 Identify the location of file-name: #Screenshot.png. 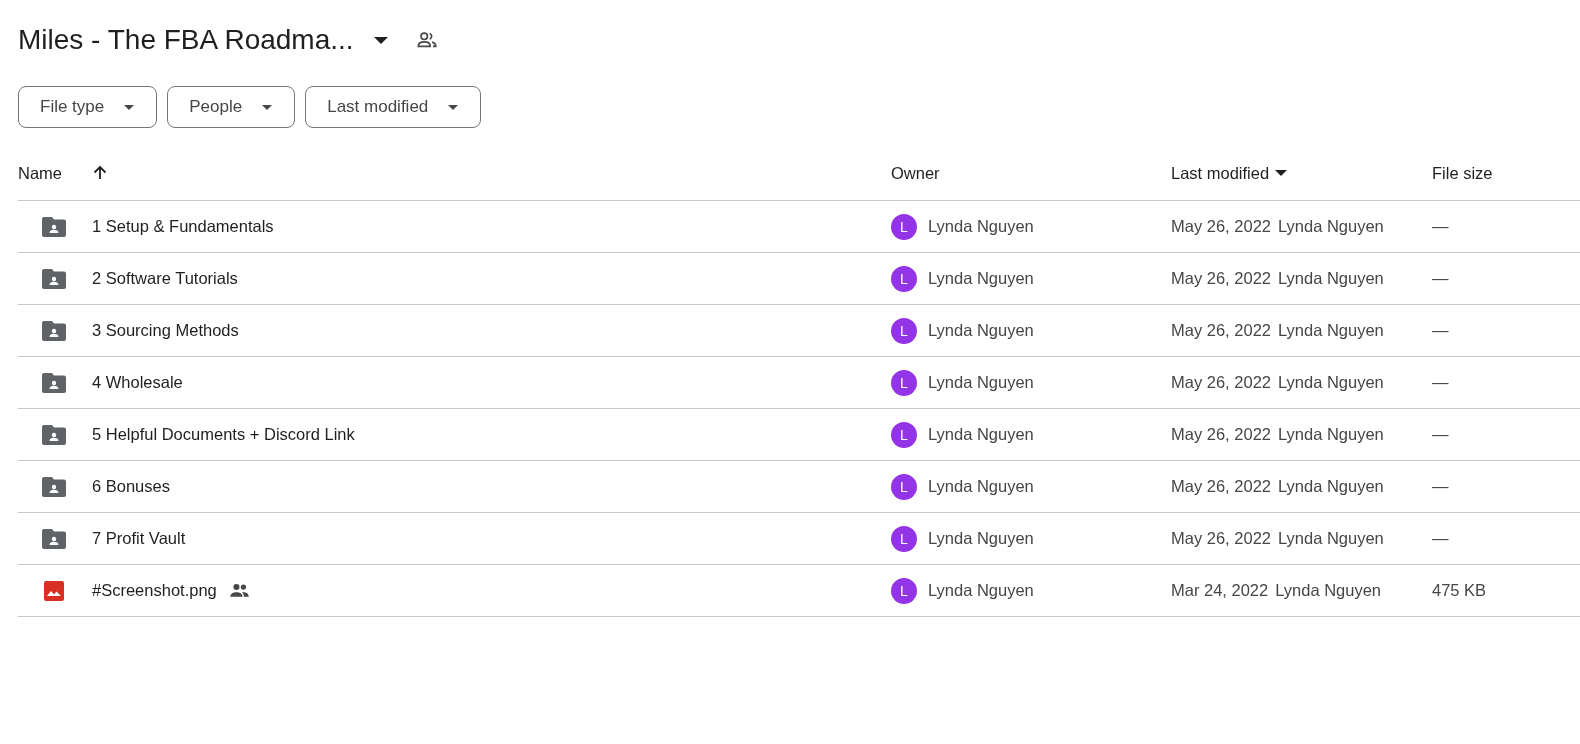
(154, 590).